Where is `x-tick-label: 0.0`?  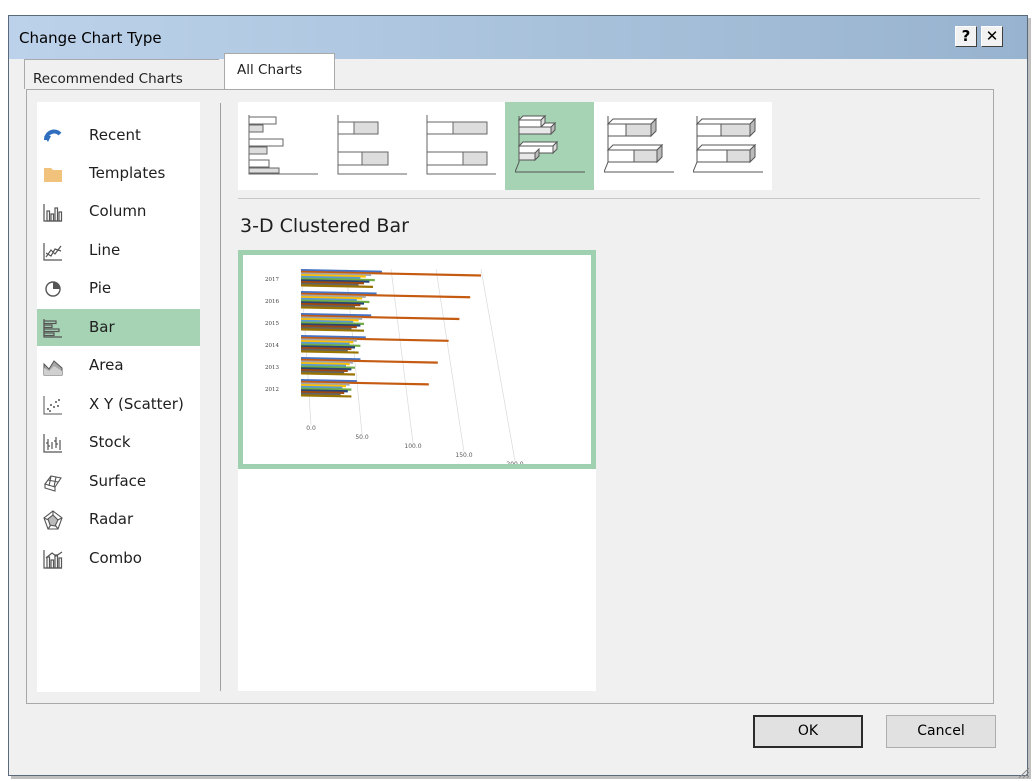 x-tick-label: 0.0 is located at coordinates (311, 428).